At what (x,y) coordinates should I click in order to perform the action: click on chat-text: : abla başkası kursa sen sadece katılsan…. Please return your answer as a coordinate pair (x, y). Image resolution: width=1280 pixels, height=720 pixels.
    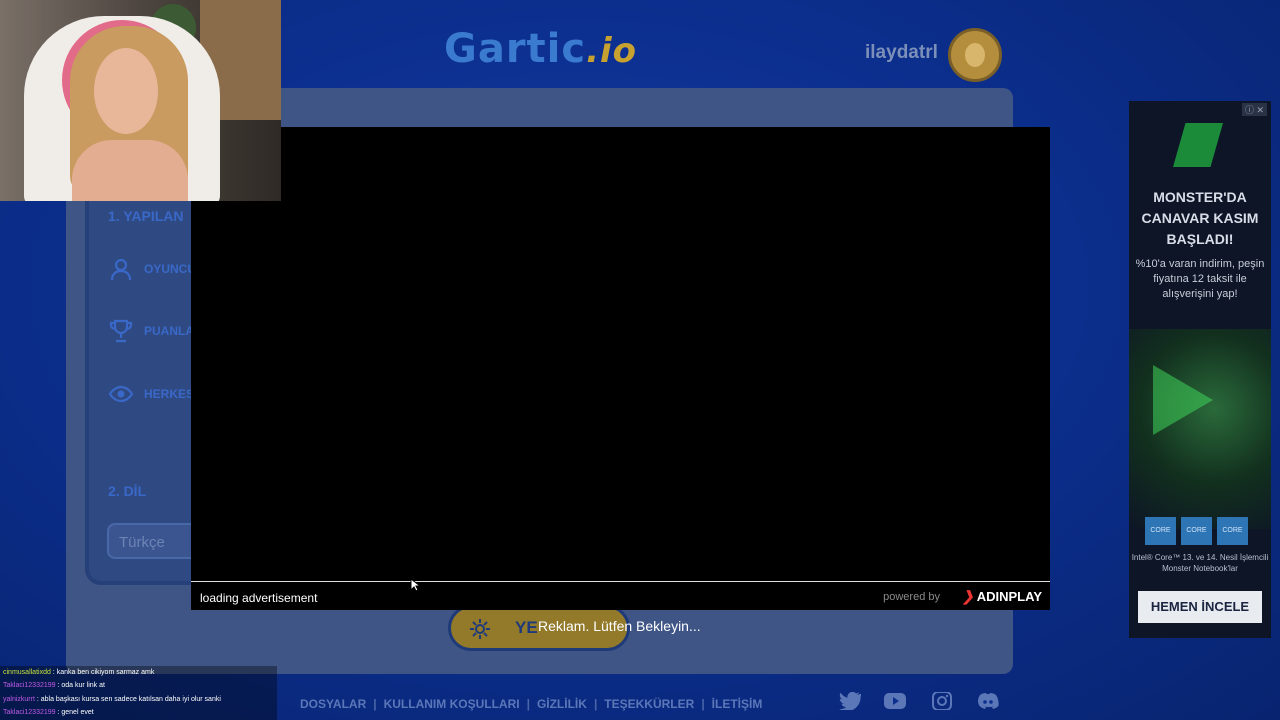
    Looking at the image, I should click on (127, 699).